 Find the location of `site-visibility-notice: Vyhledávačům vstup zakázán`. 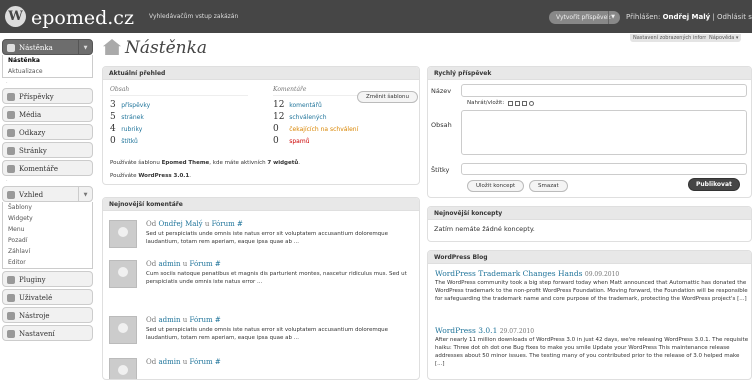

site-visibility-notice: Vyhledávačům vstup zakázán is located at coordinates (193, 16).